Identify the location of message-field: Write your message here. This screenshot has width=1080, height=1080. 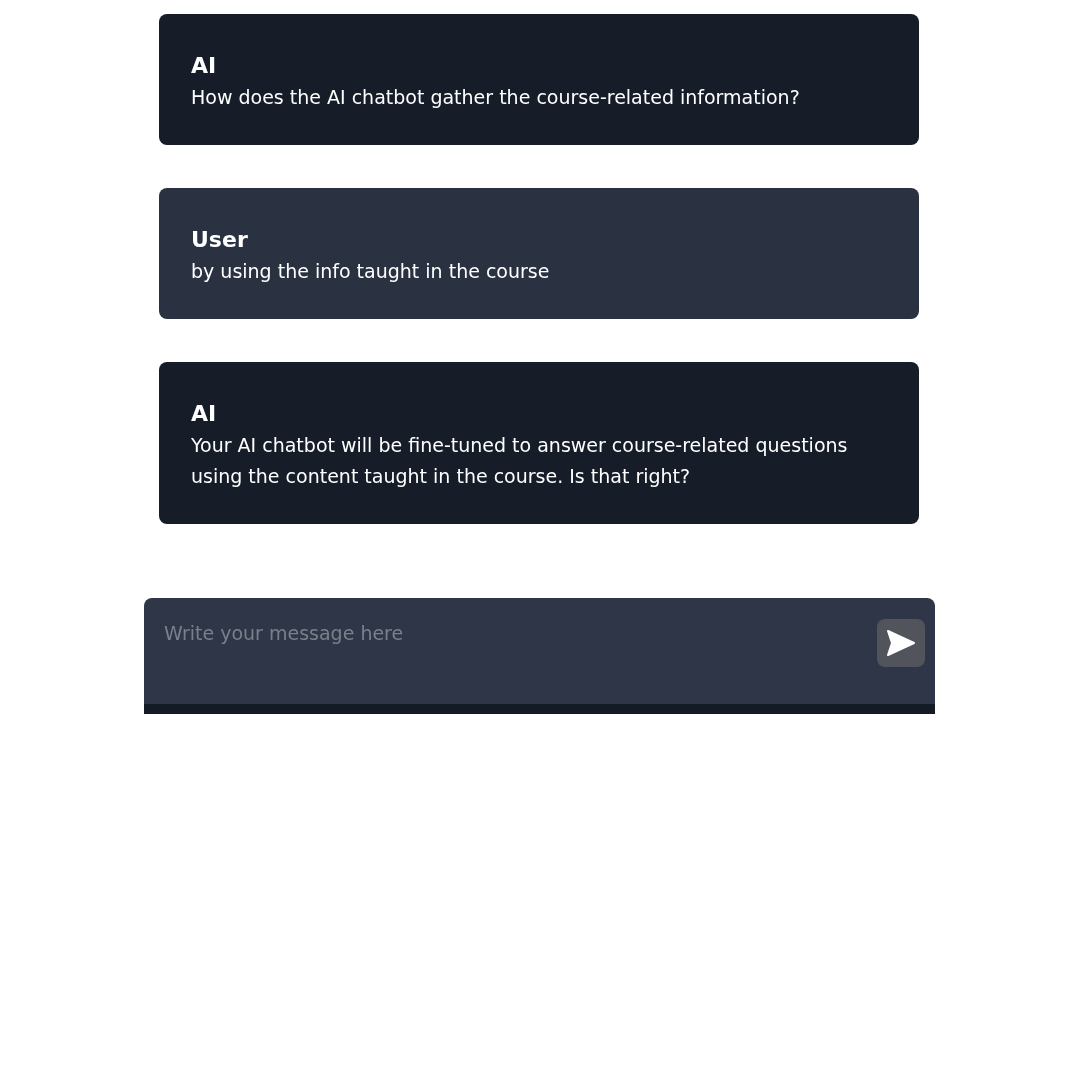
(520, 633).